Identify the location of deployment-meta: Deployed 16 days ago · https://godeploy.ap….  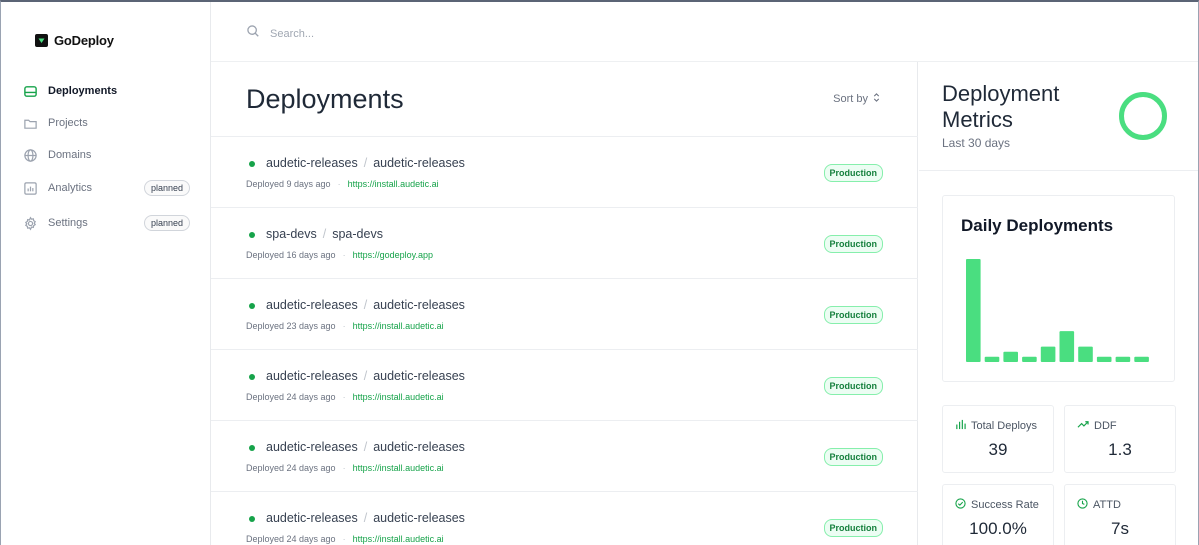
(339, 255).